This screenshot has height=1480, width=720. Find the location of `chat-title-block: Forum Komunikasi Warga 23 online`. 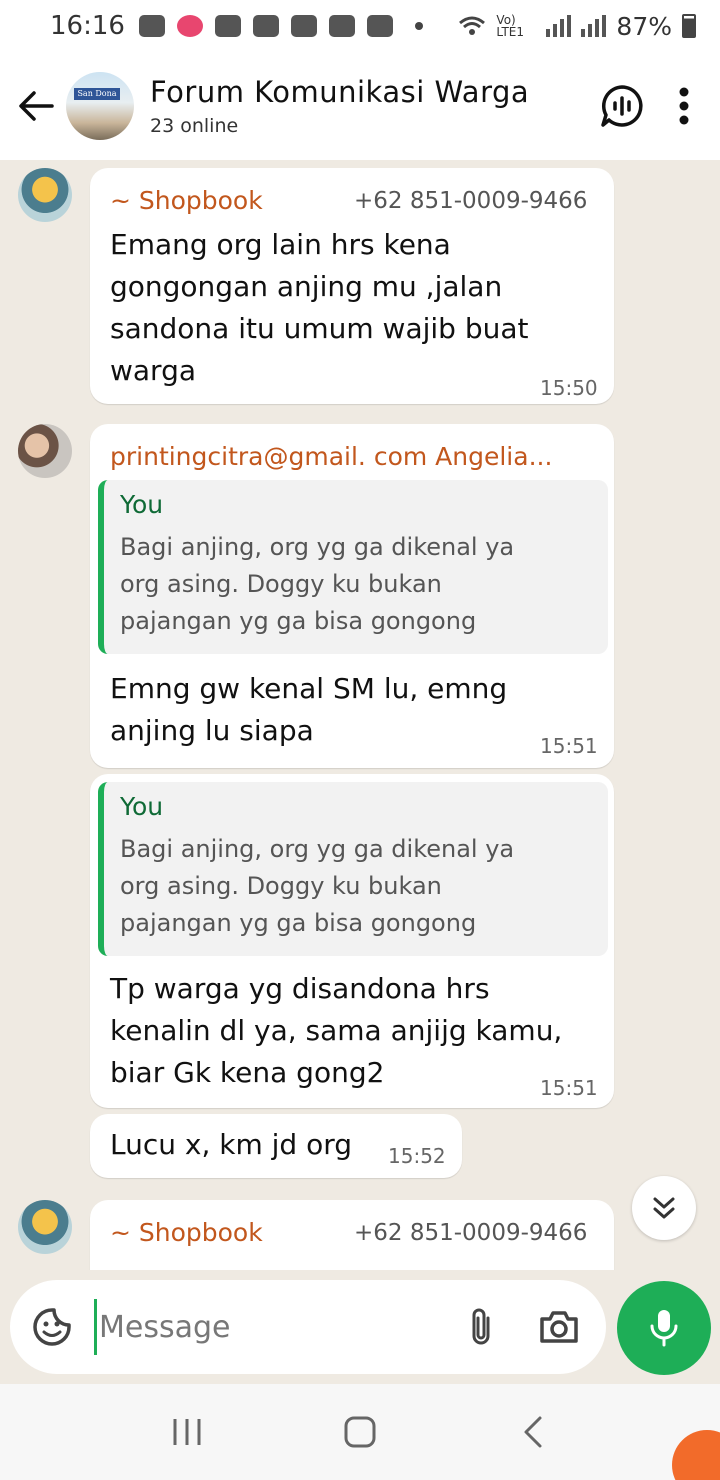

chat-title-block: Forum Komunikasi Warga 23 online is located at coordinates (339, 106).